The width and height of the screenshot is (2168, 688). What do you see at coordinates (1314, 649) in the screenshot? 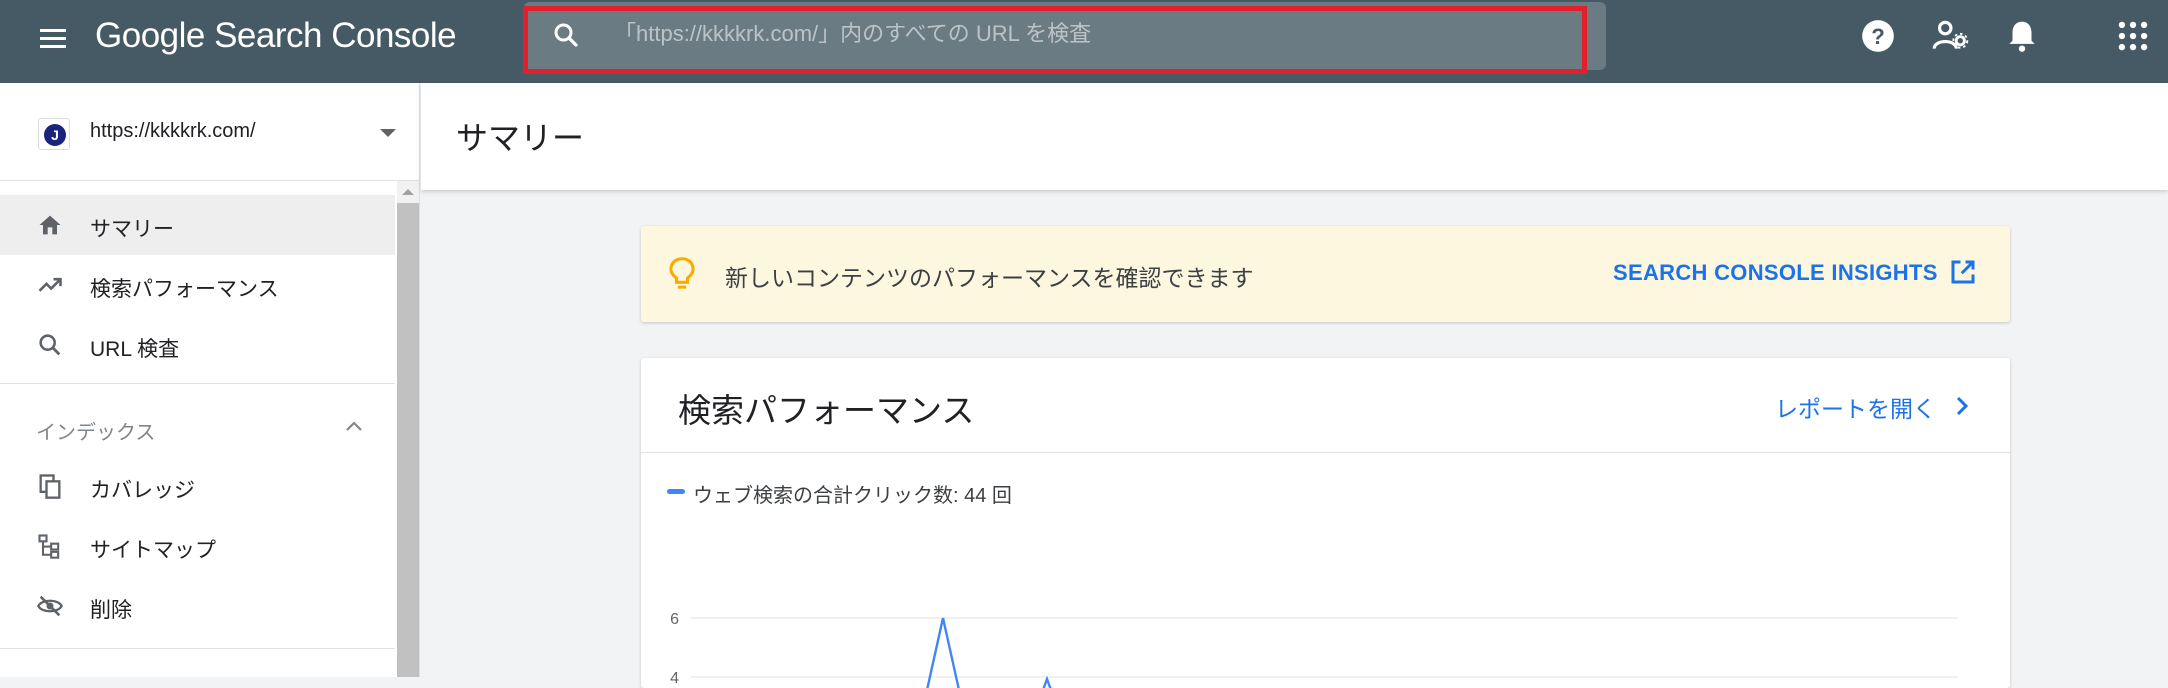
I see `clicks-line-chart: 64` at bounding box center [1314, 649].